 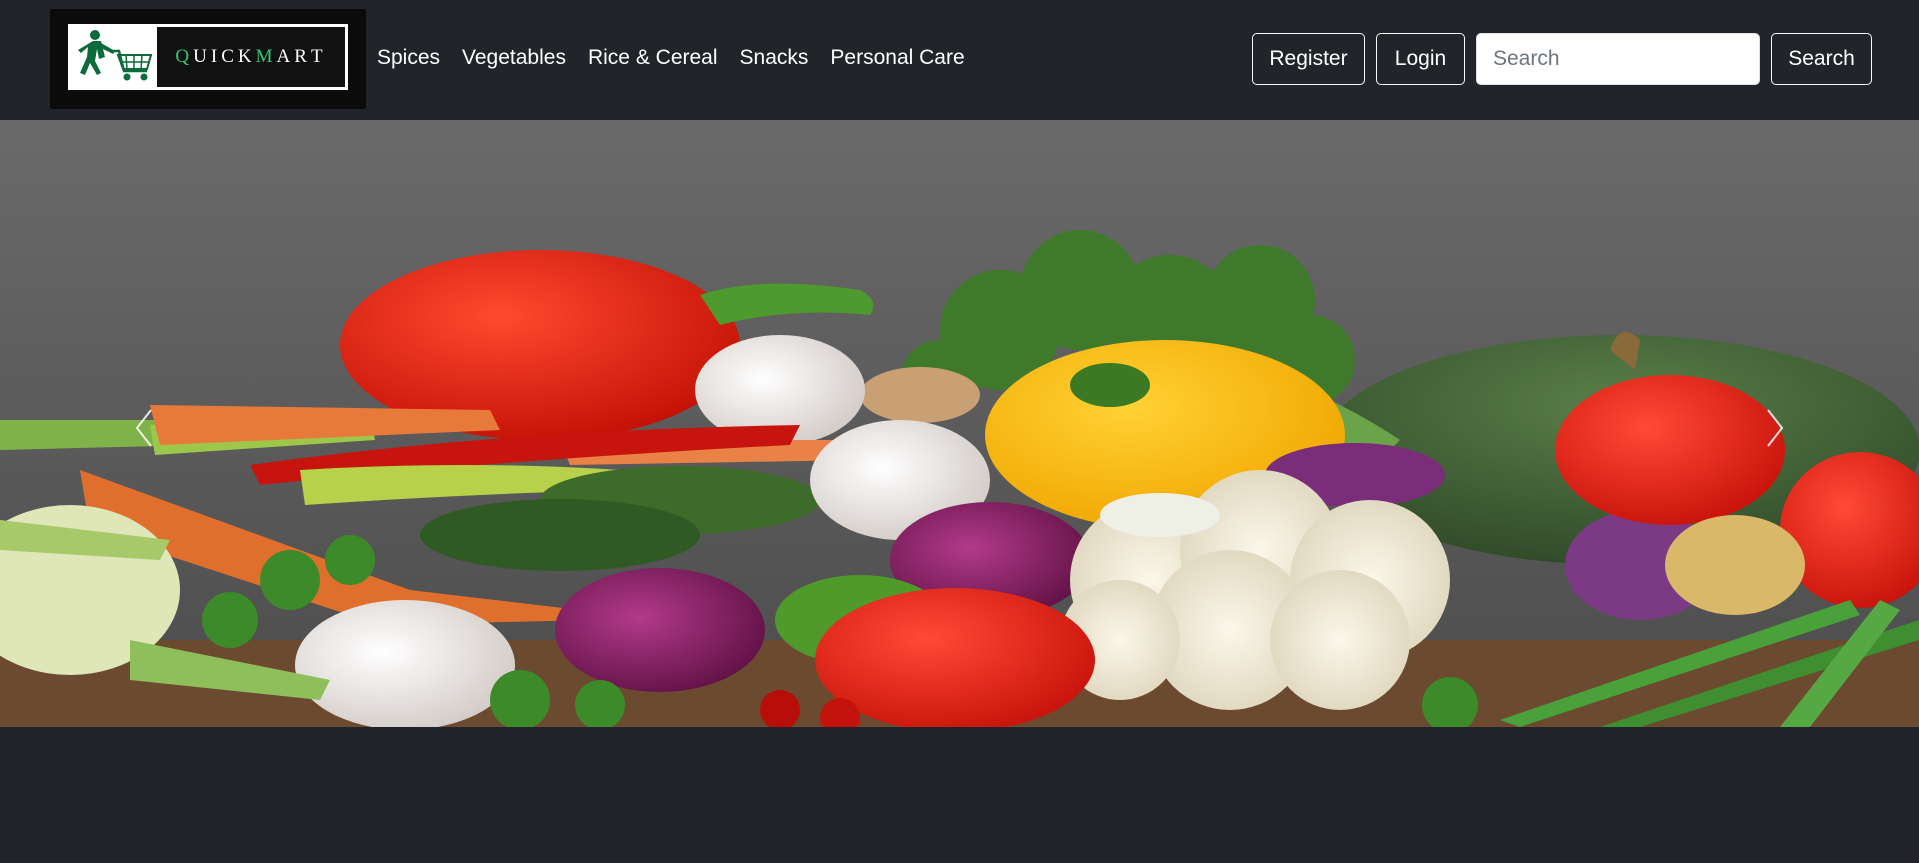 What do you see at coordinates (318, 56) in the screenshot?
I see `brand-letter: T` at bounding box center [318, 56].